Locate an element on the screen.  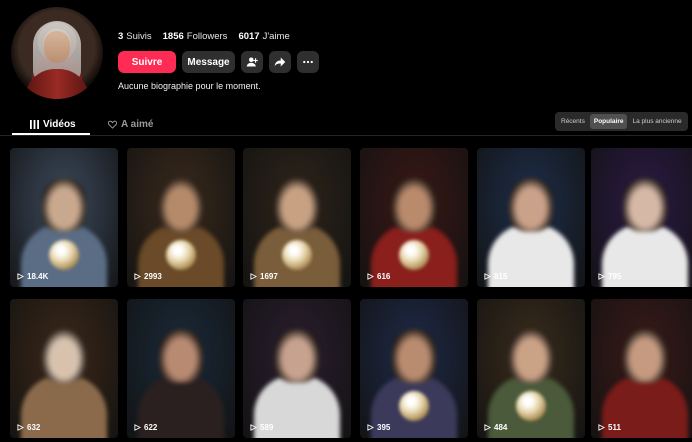
more-icon is located at coordinates (308, 62).